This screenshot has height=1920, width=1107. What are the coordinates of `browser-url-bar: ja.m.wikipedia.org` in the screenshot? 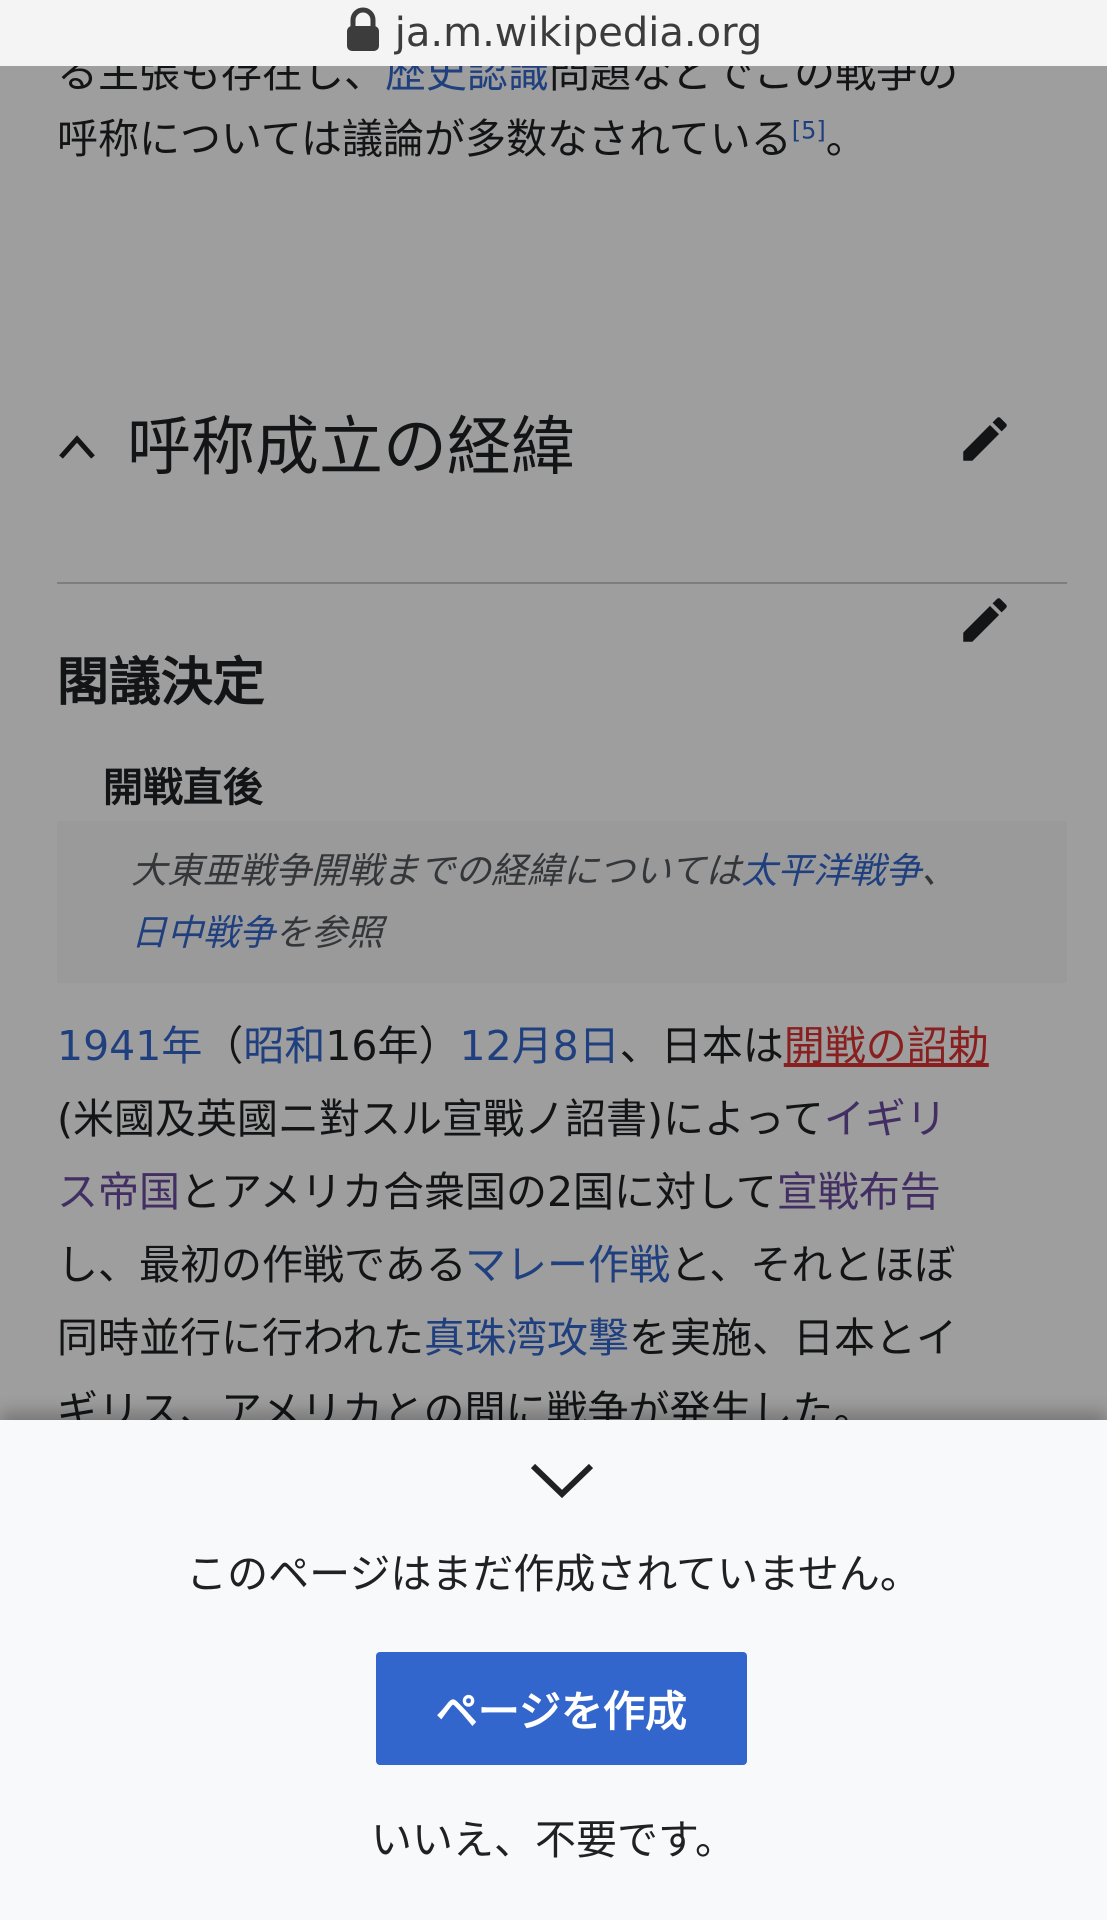 It's located at (553, 33).